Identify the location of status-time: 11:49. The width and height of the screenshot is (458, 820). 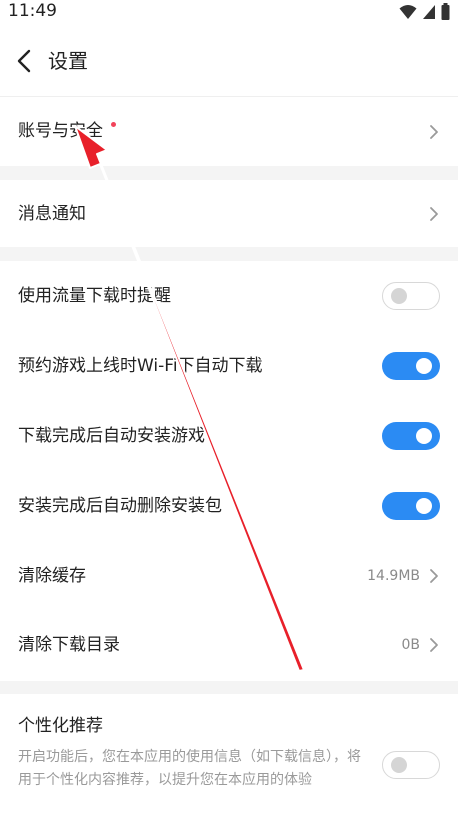
(32, 11).